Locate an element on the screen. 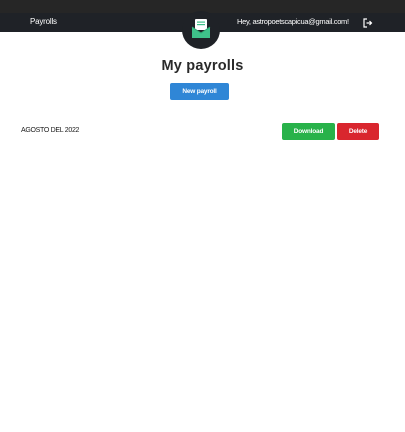 This screenshot has width=405, height=432. envelope-icon is located at coordinates (201, 28).